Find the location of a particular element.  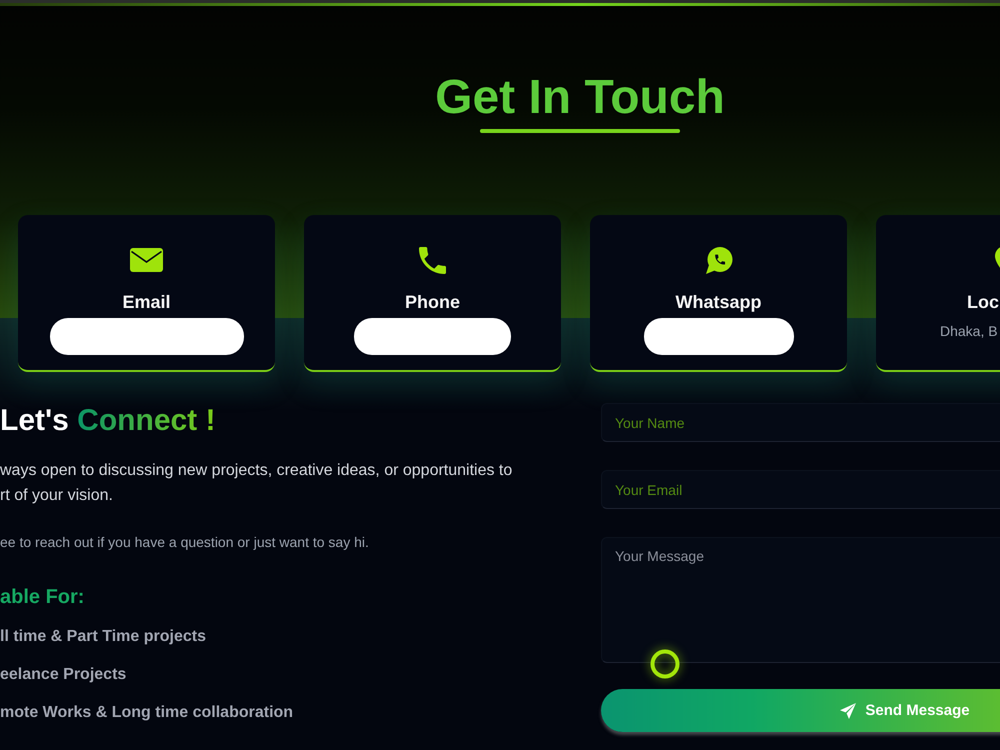

text-field: Your Name is located at coordinates (800, 422).